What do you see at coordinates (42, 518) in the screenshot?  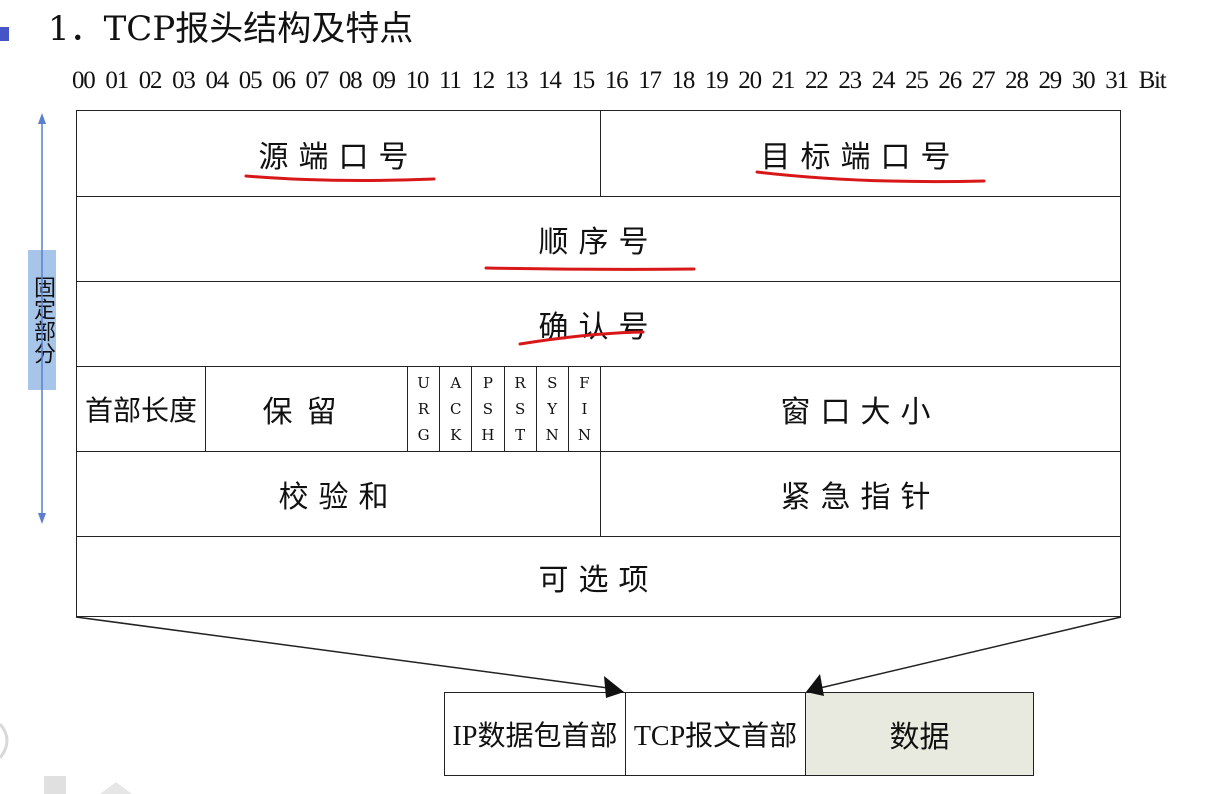 I see `fixed-part-arrow-down-icon` at bounding box center [42, 518].